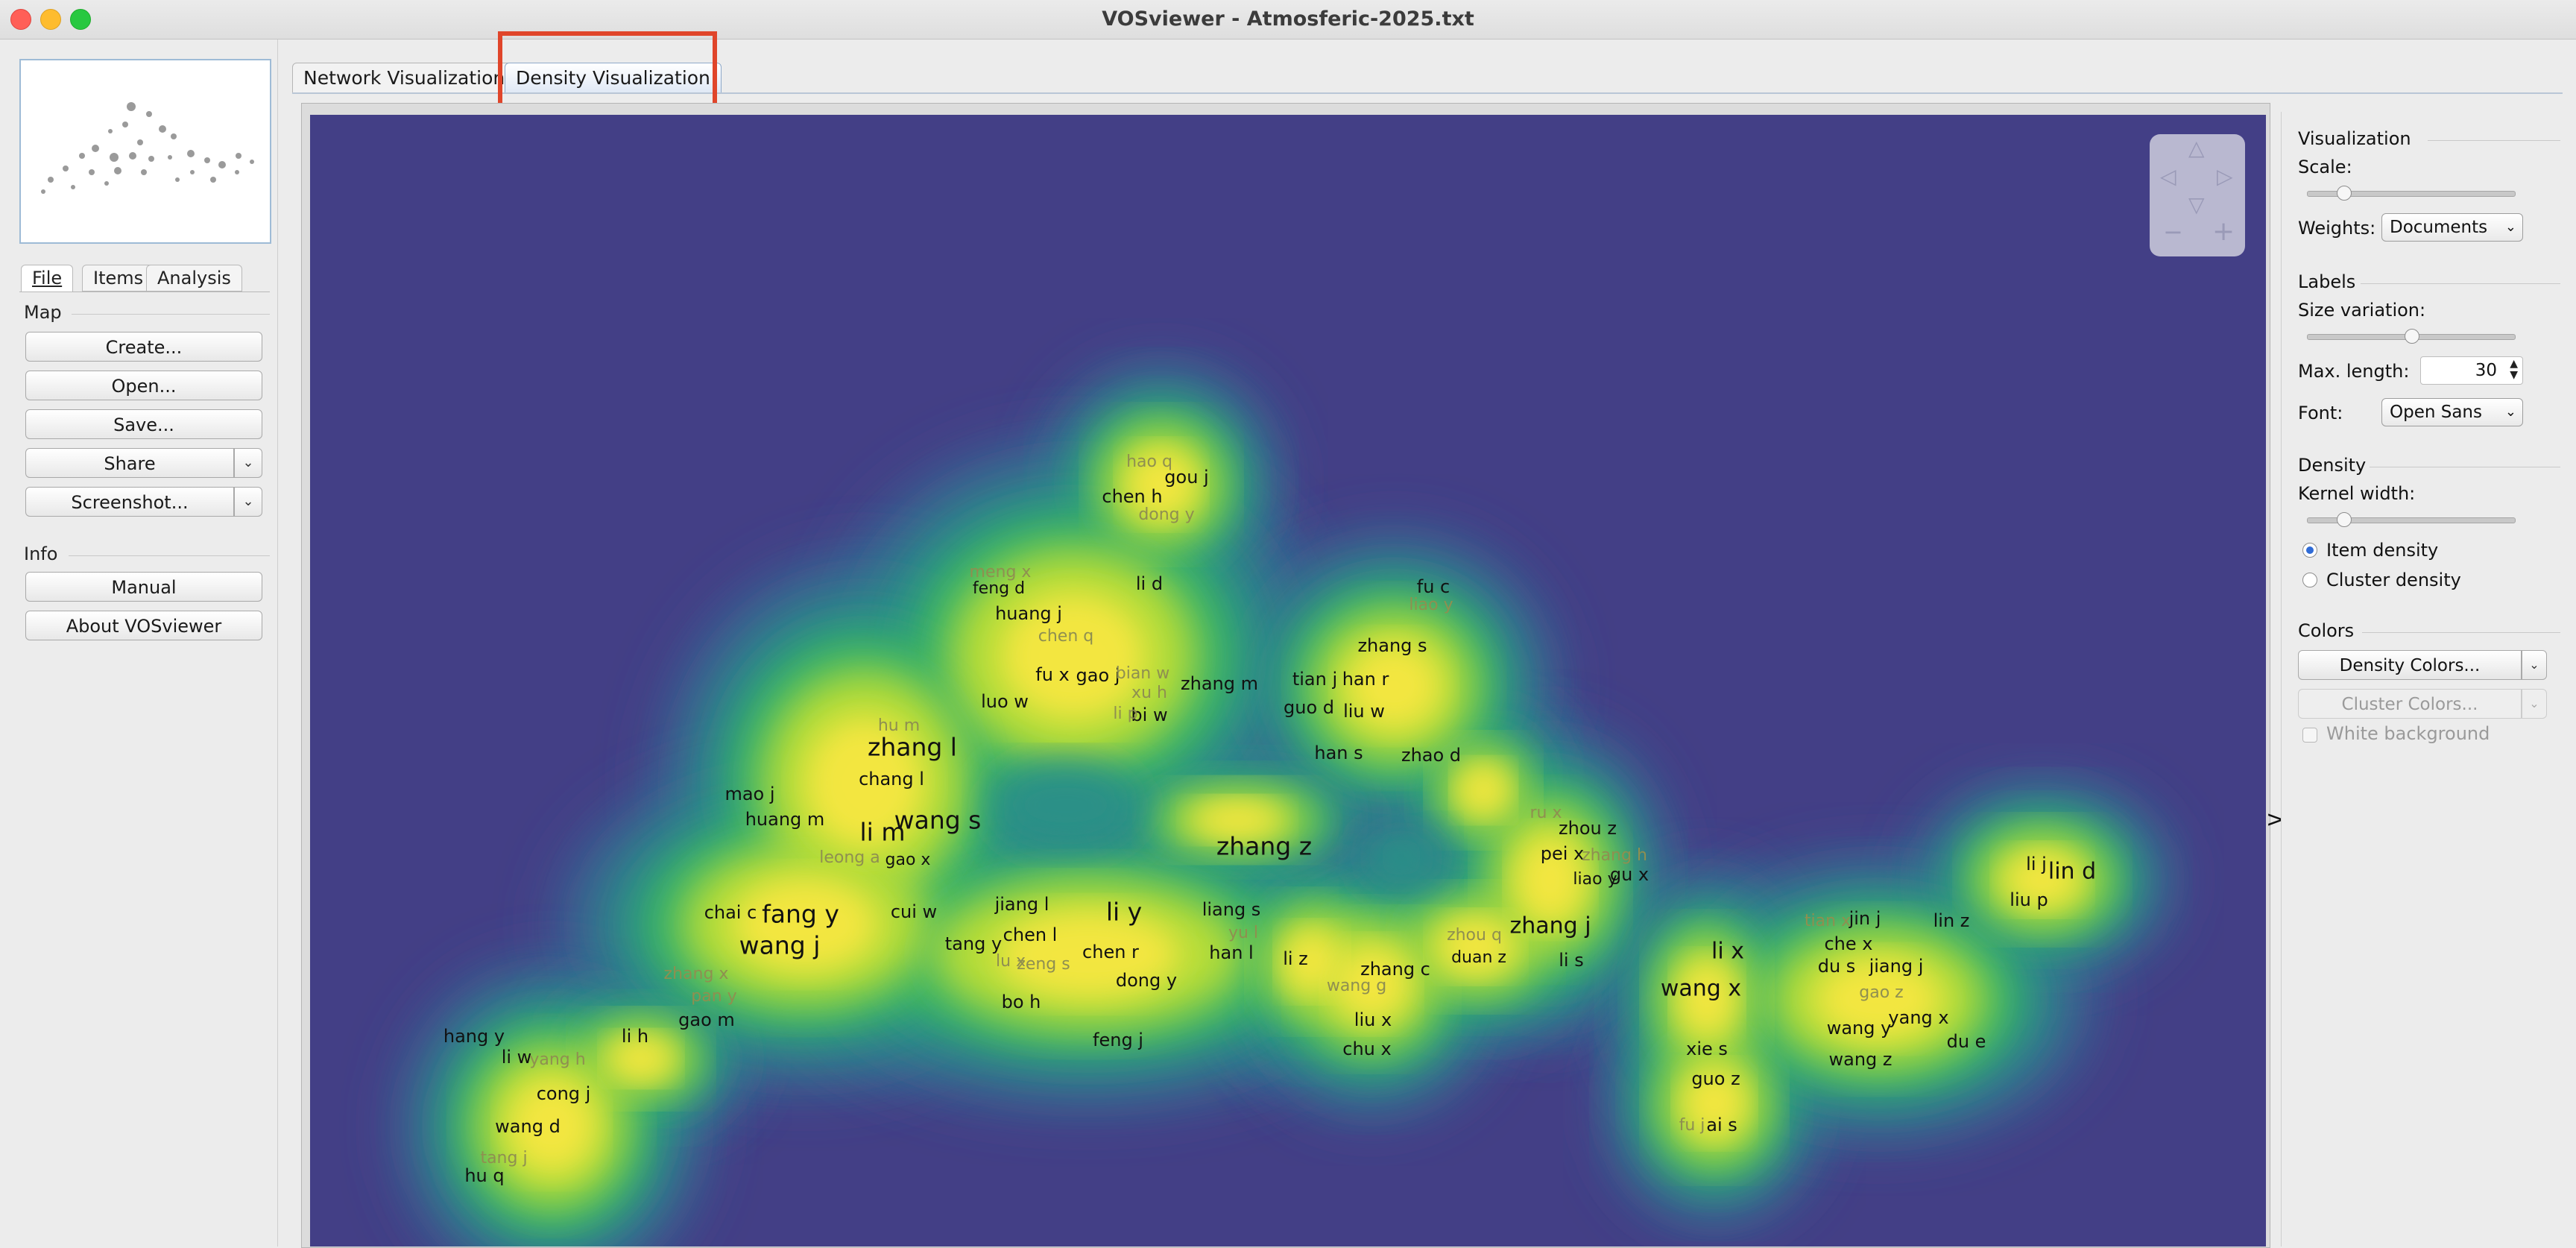 The width and height of the screenshot is (2576, 1248). Describe the element at coordinates (1918, 1017) in the screenshot. I see `author-label: yang x` at that location.